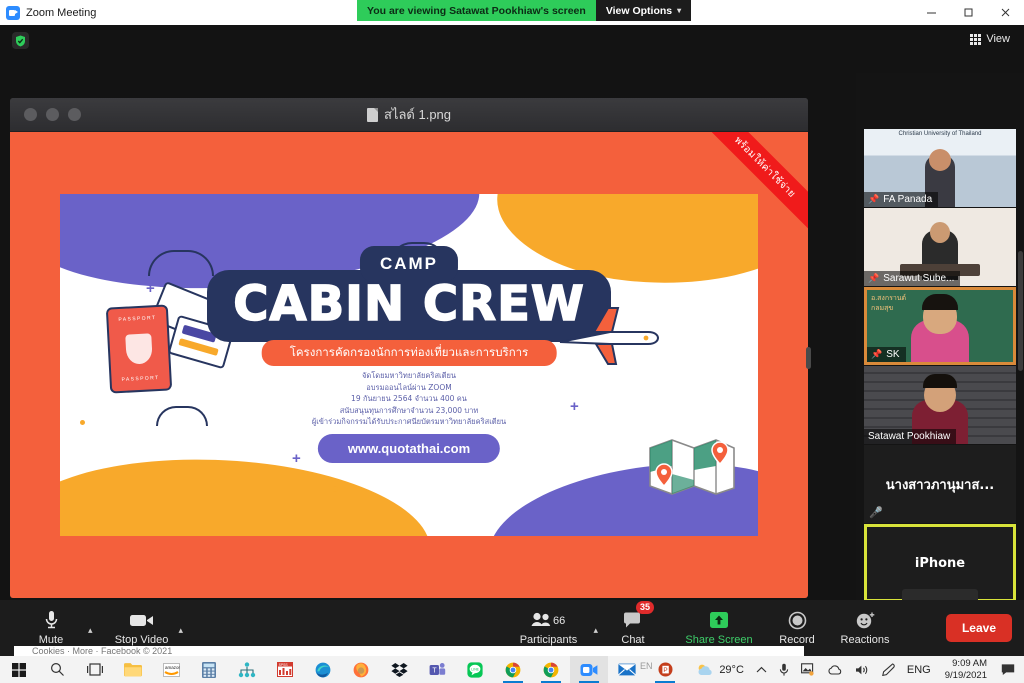  Describe the element at coordinates (548, 640) in the screenshot. I see `participants-label: Participants` at that location.